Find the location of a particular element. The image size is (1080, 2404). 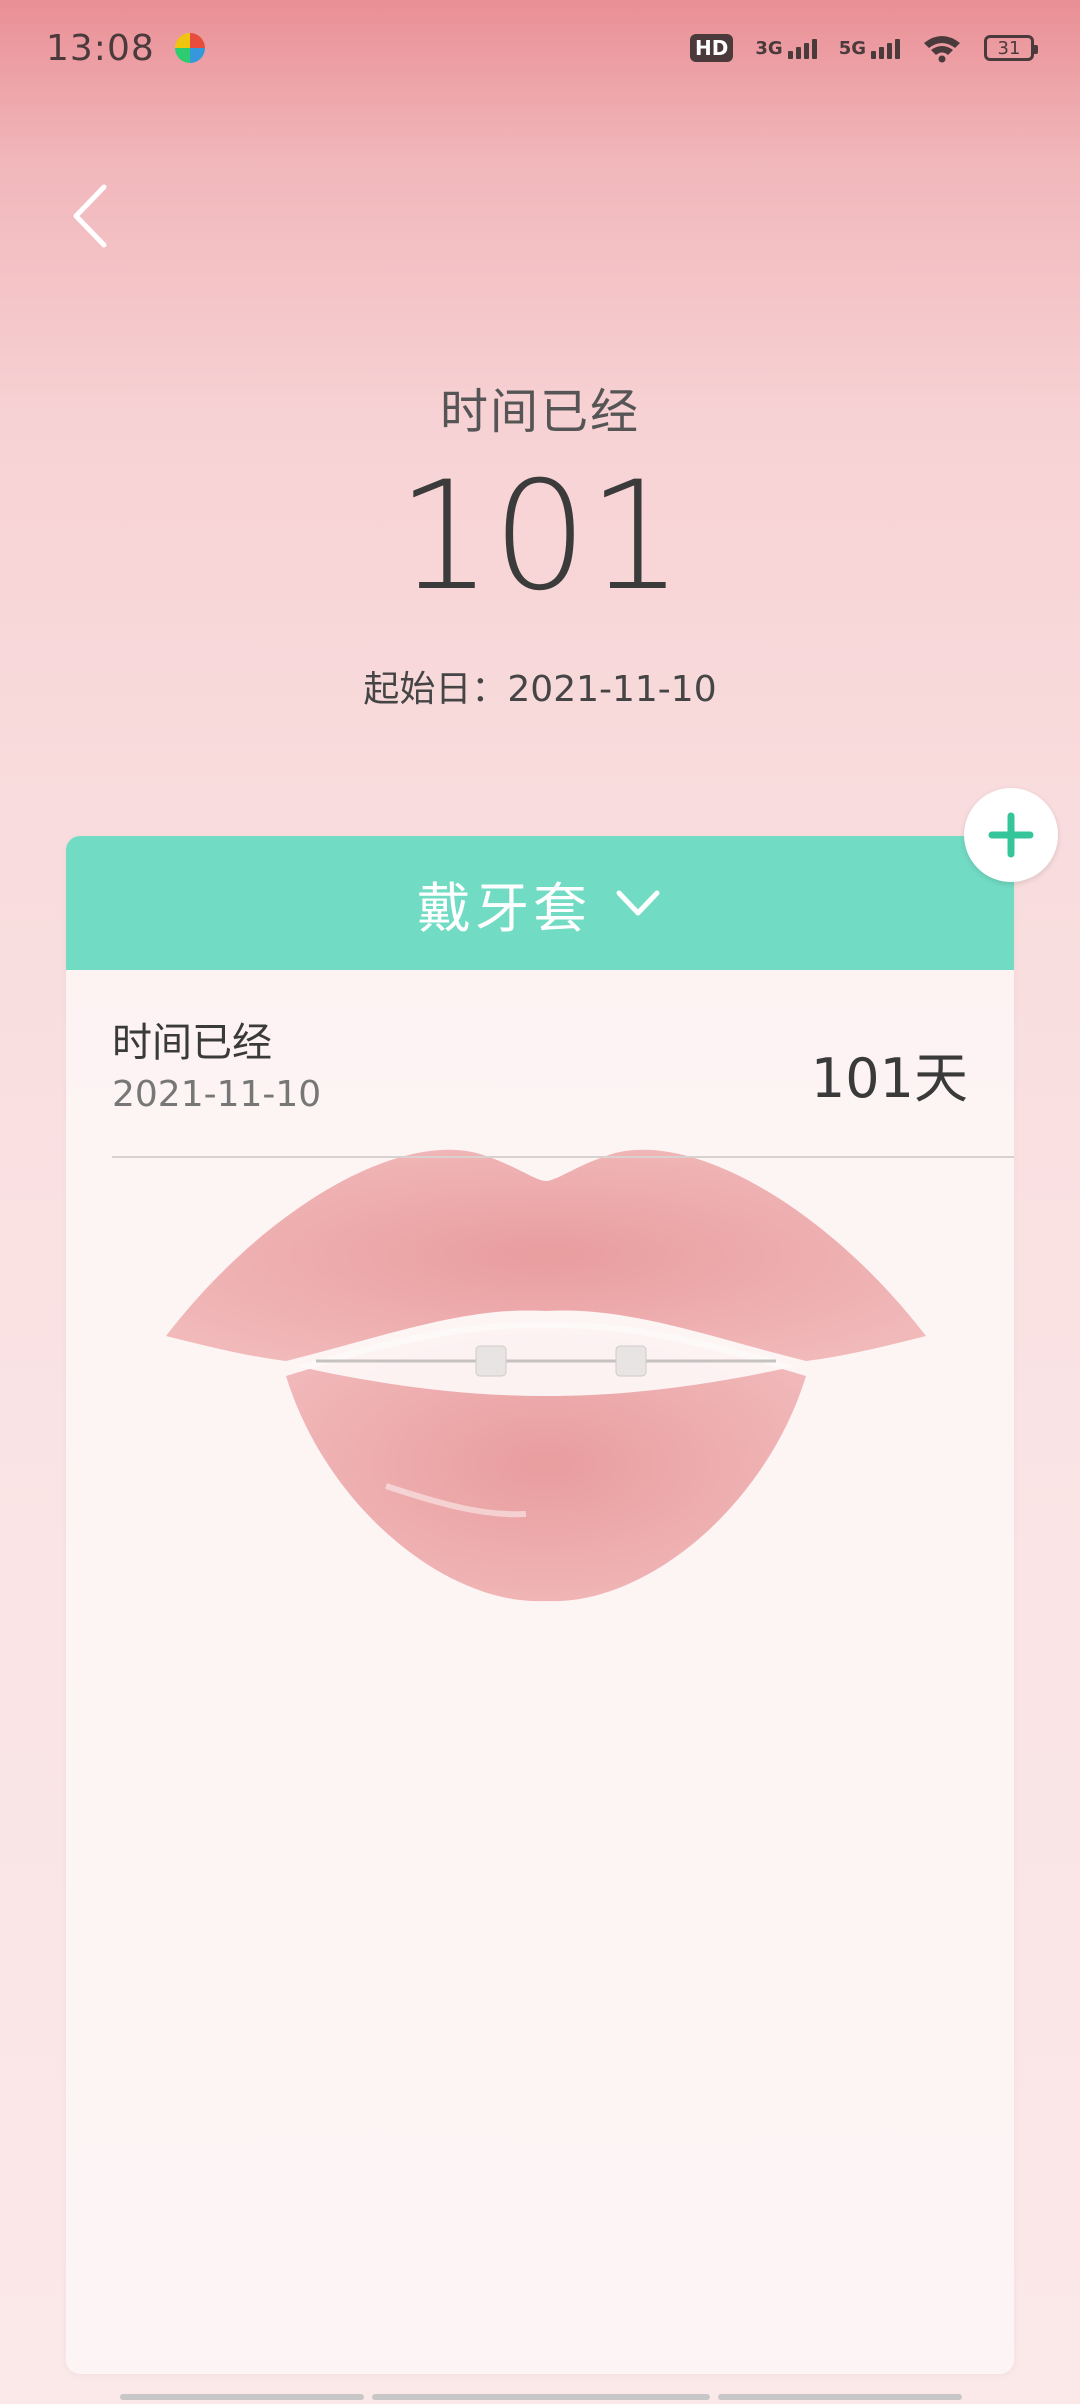

back-button is located at coordinates (90, 216).